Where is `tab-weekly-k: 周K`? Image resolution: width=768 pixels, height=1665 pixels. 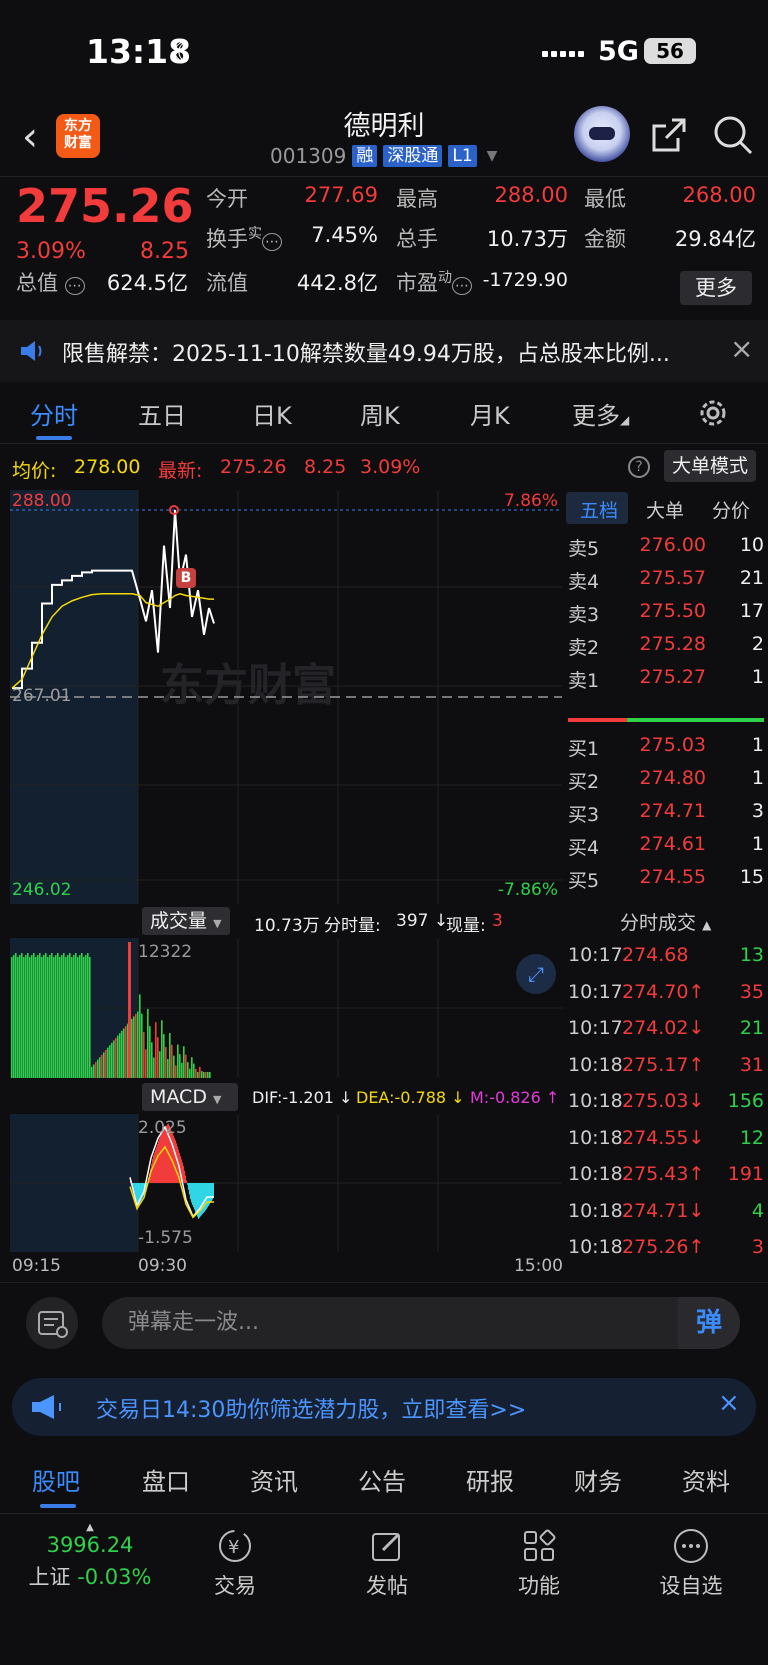
tab-weekly-k: 周K is located at coordinates (380, 413).